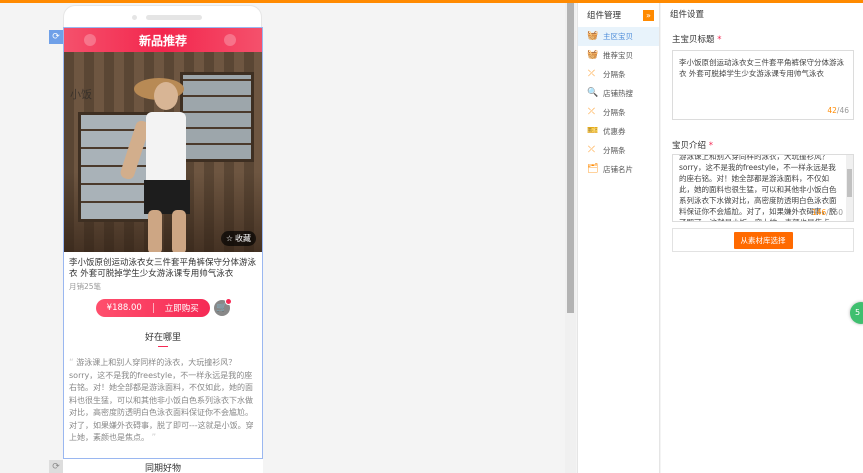  What do you see at coordinates (849, 188) in the screenshot?
I see `intro-scrollbar` at bounding box center [849, 188].